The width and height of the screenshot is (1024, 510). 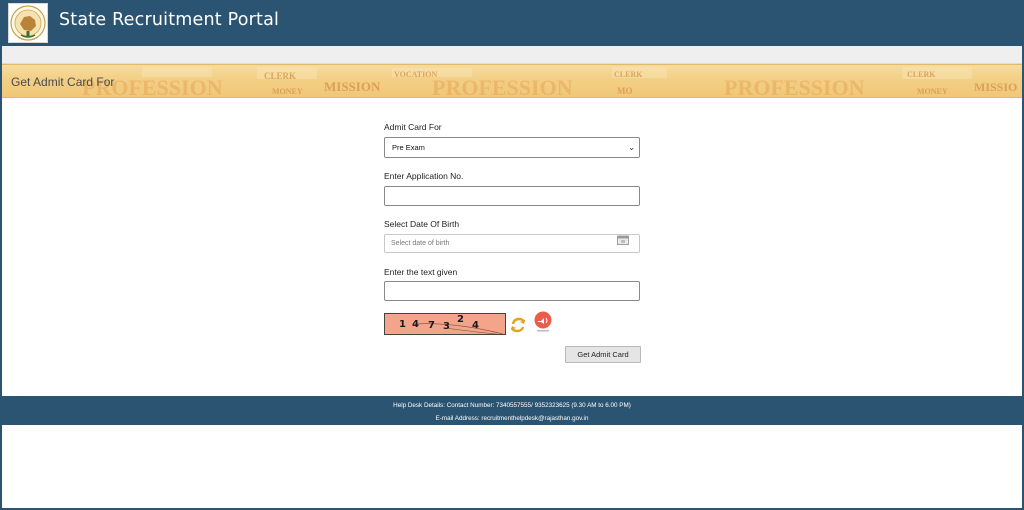 What do you see at coordinates (28, 23) in the screenshot?
I see `rajasthan-emblem-icon` at bounding box center [28, 23].